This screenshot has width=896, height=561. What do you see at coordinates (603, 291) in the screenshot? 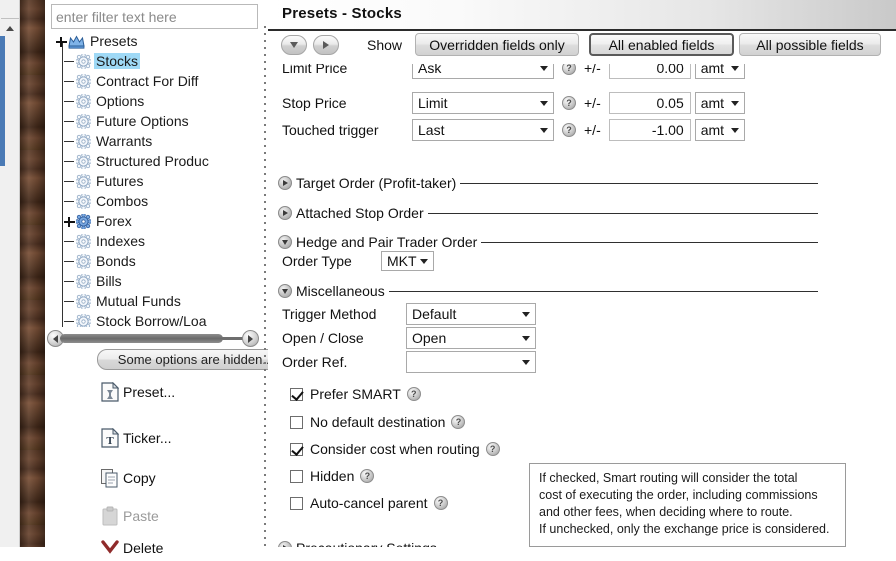
I see `section-rule` at bounding box center [603, 291].